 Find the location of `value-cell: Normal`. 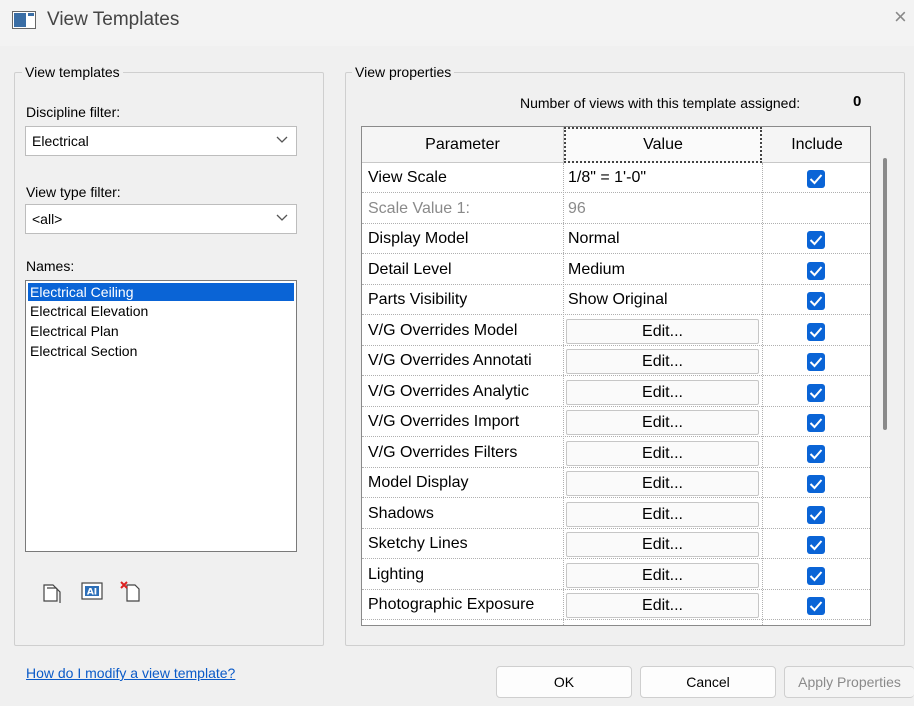

value-cell: Normal is located at coordinates (664, 239).